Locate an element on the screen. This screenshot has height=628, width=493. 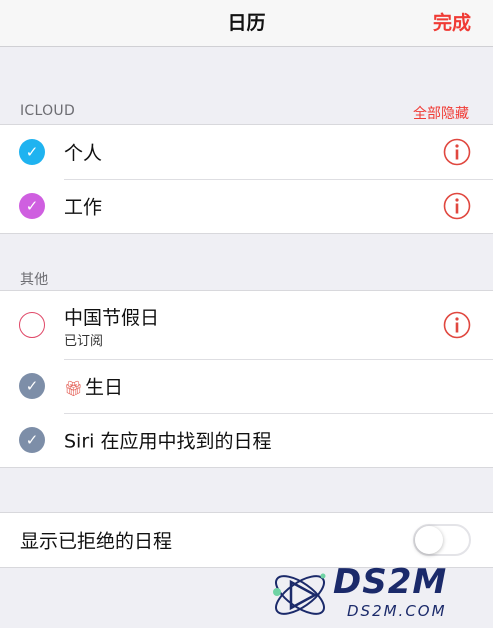
watermark-logo-text: DS2M is located at coordinates (390, 582).